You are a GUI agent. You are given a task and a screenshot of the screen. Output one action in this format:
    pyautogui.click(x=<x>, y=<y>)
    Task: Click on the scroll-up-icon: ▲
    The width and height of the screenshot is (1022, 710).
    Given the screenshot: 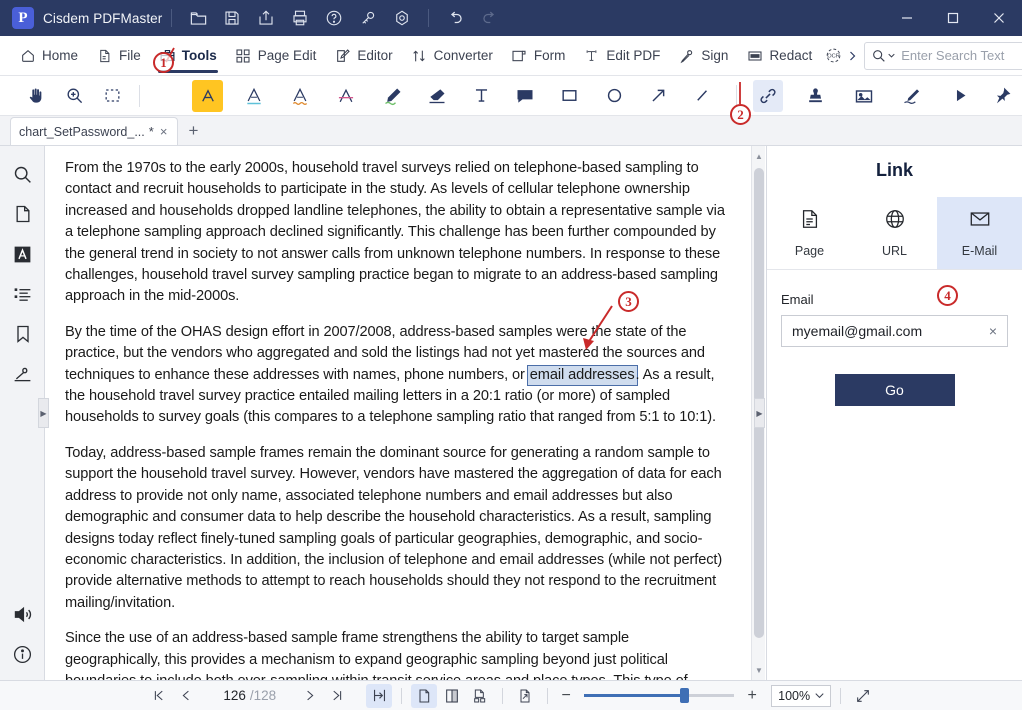 What is the action you would take?
    pyautogui.click(x=759, y=156)
    